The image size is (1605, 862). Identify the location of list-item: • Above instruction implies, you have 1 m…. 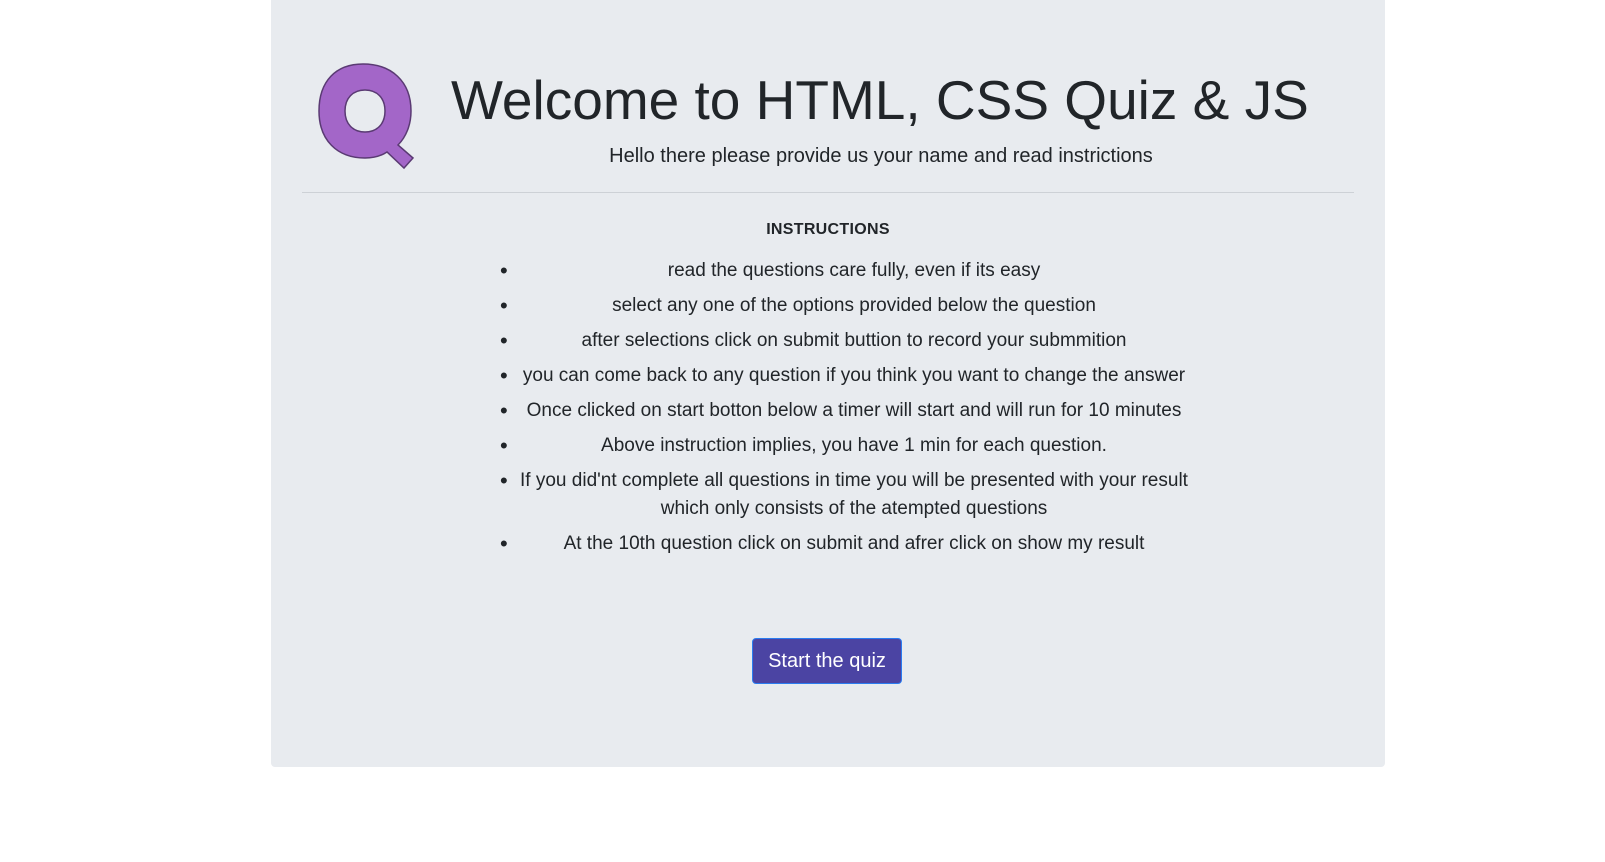
(803, 445).